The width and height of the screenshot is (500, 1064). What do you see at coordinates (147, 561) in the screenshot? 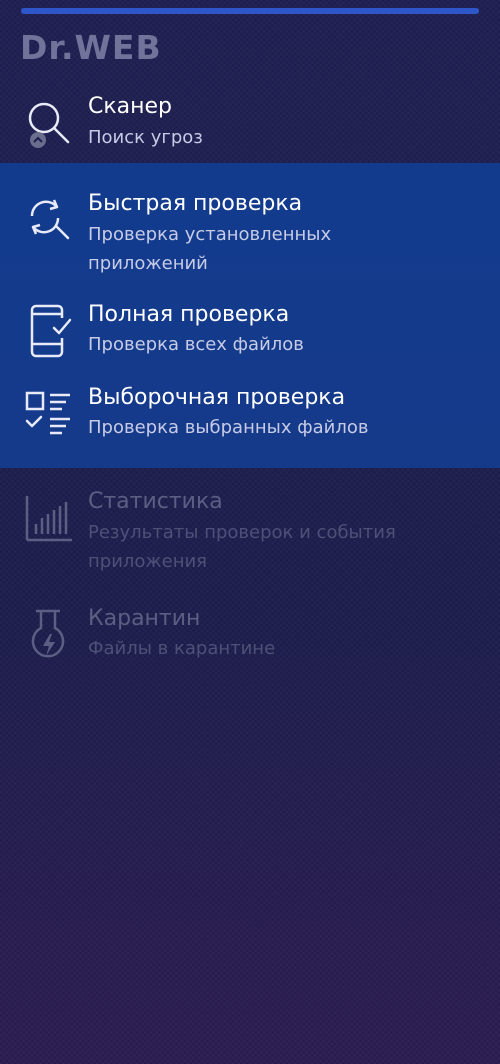
I see `menu-item-subtitle-line2: приложения` at bounding box center [147, 561].